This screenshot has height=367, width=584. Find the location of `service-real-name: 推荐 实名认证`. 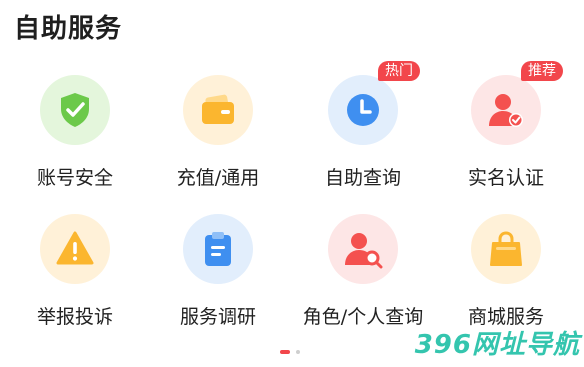

service-real-name: 推荐 实名认证 is located at coordinates (506, 138).